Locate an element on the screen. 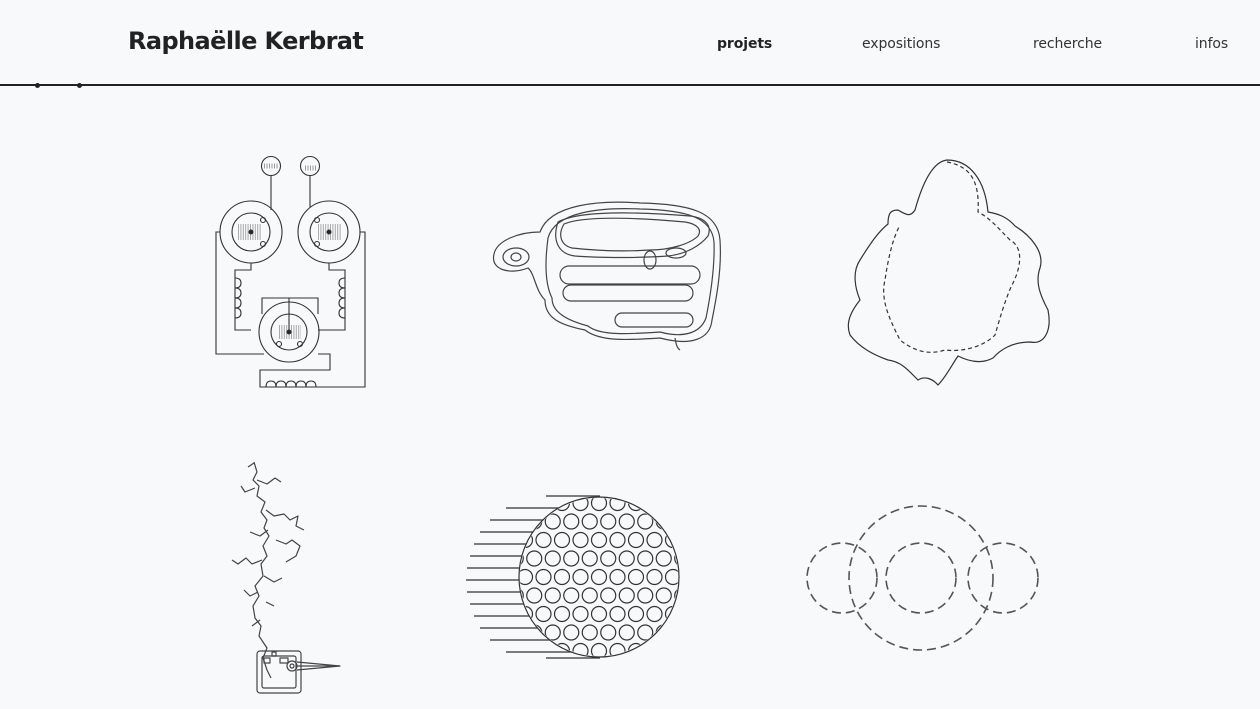 The image size is (1260, 709). project-tile-disc is located at coordinates (575, 575).